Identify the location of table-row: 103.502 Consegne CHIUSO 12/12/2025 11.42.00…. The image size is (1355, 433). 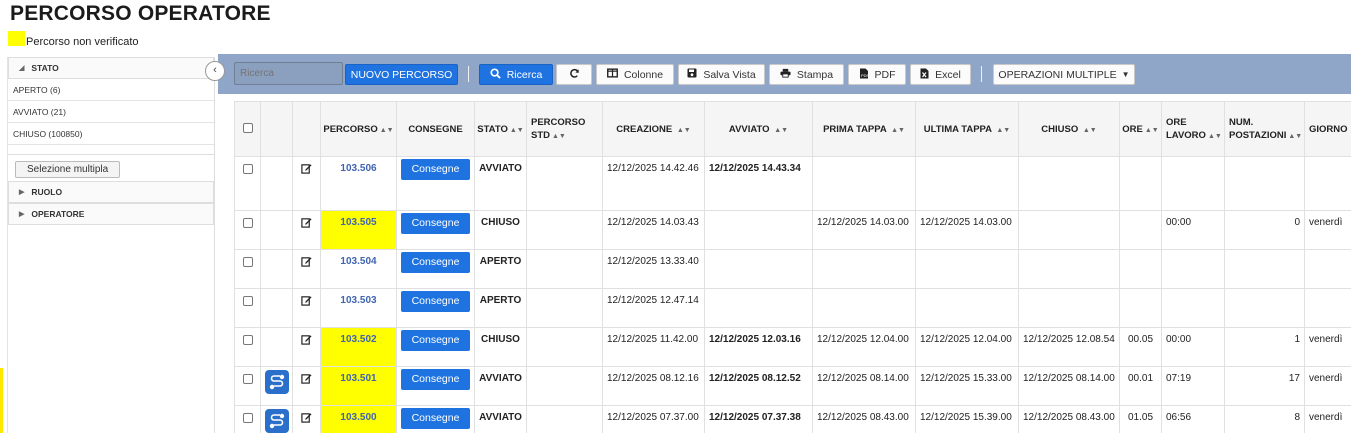
(792, 347).